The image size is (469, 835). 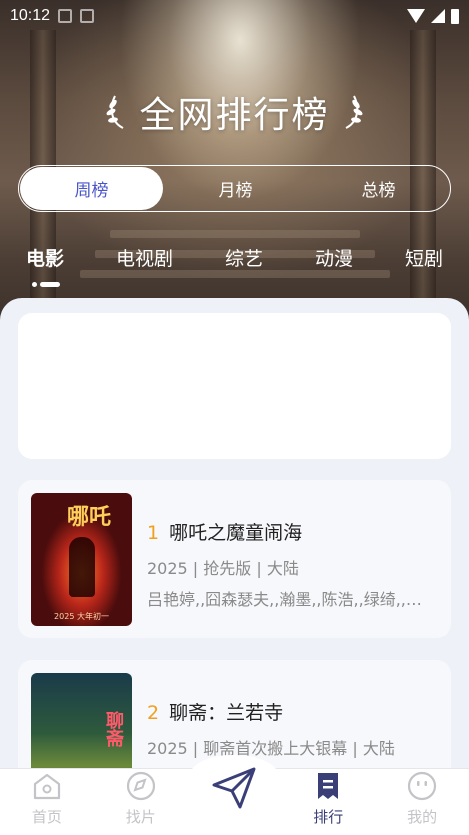 I want to click on tab-weekly: 周榜, so click(x=91, y=188).